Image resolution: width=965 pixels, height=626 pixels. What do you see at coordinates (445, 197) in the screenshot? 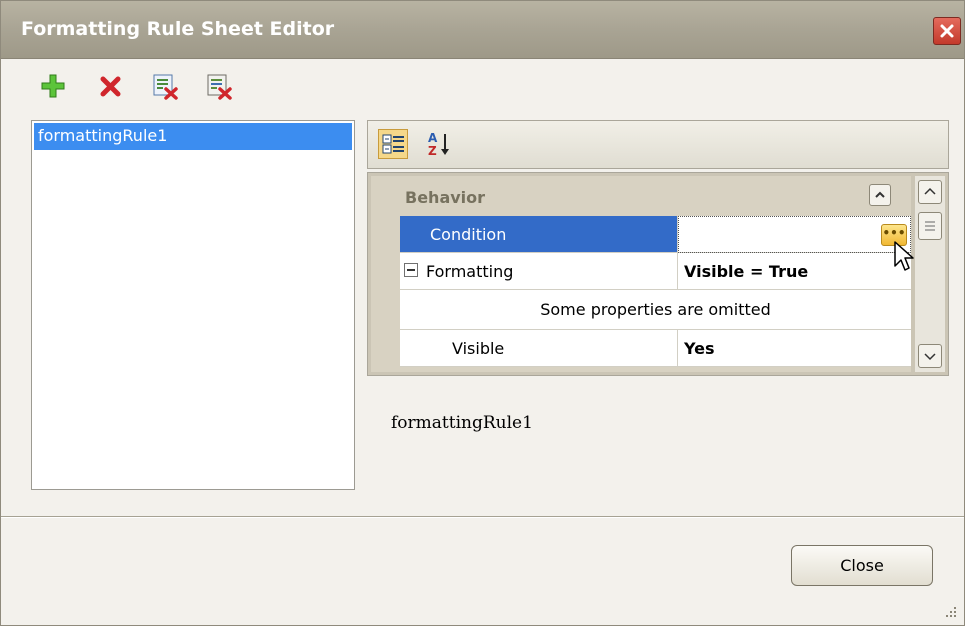
I see `category-label: Behavior` at bounding box center [445, 197].